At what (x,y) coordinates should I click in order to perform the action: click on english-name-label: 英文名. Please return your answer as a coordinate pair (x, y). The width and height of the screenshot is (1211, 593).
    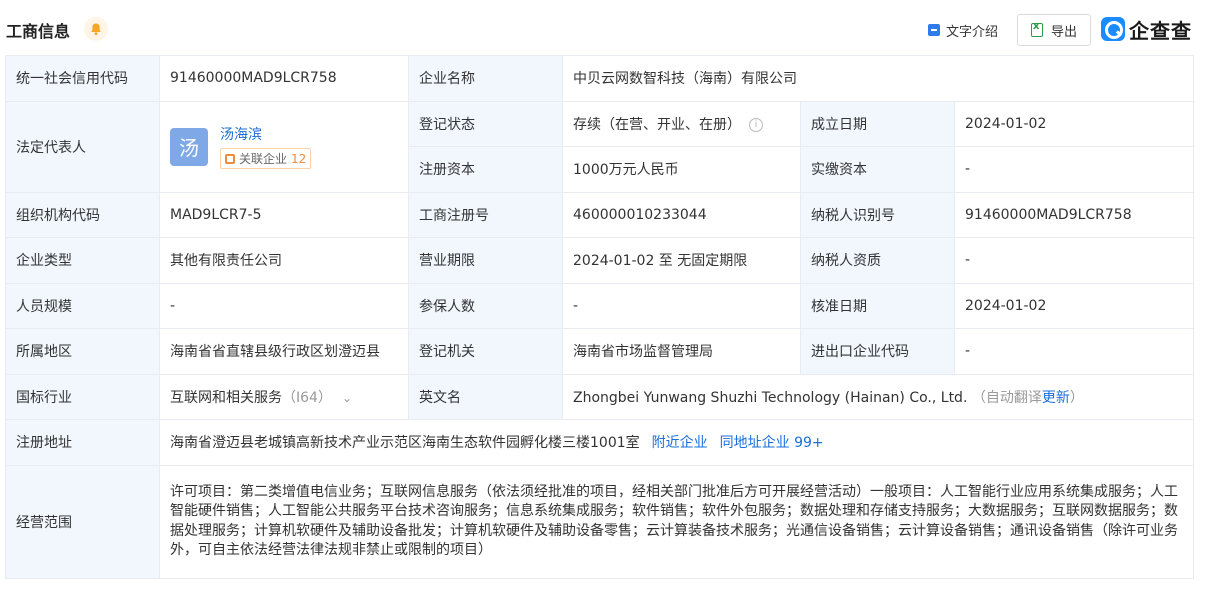
    Looking at the image, I should click on (485, 396).